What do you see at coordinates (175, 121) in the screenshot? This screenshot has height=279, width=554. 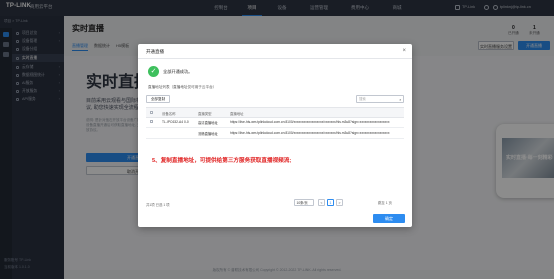 I see `device-name: TL-IPC632-A4 0-0` at bounding box center [175, 121].